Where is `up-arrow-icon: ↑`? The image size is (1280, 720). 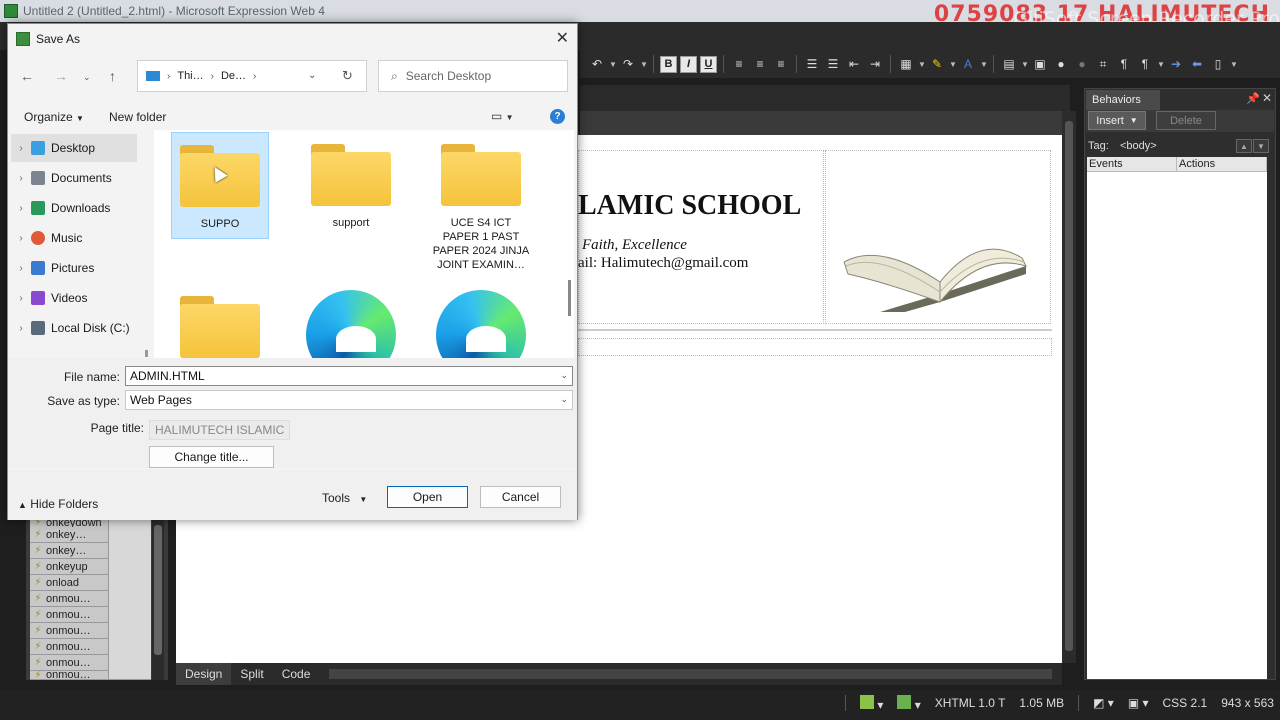
up-arrow-icon: ↑ is located at coordinates (112, 76).